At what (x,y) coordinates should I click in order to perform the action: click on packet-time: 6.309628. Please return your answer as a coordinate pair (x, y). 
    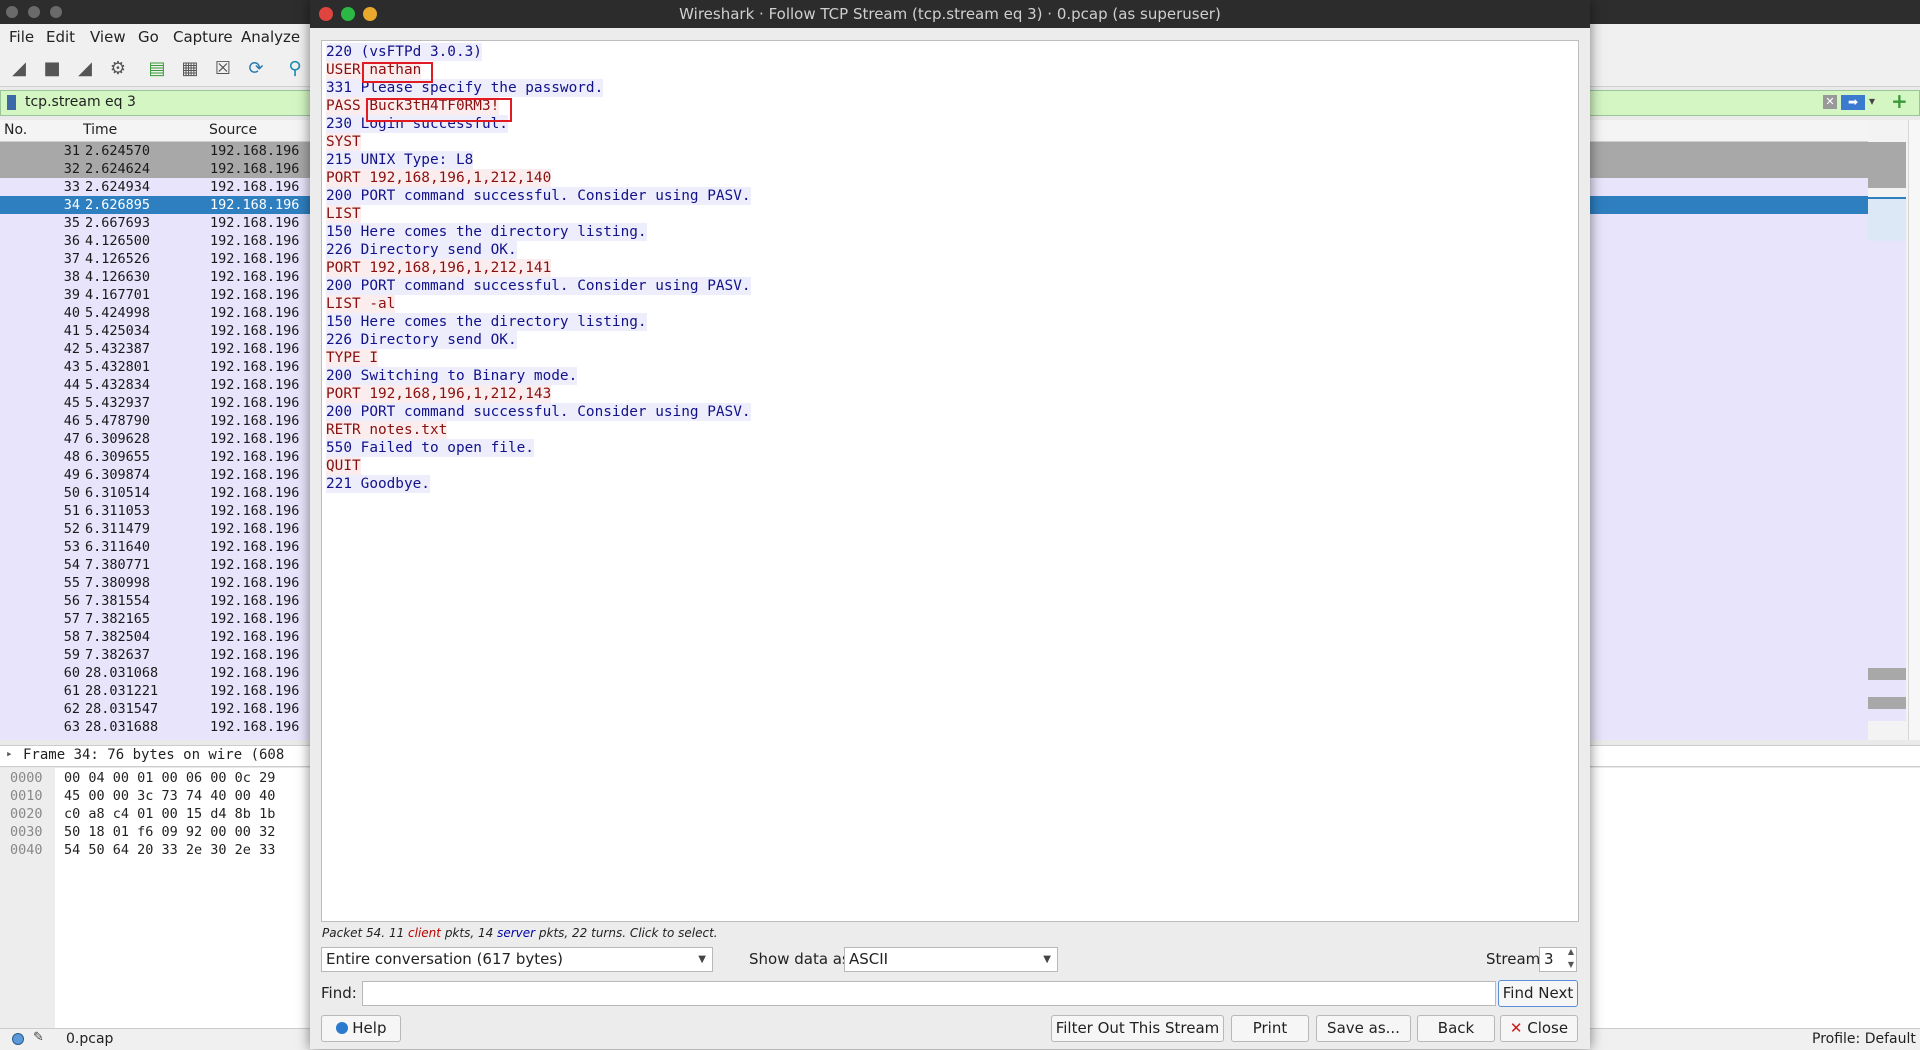
    Looking at the image, I should click on (118, 439).